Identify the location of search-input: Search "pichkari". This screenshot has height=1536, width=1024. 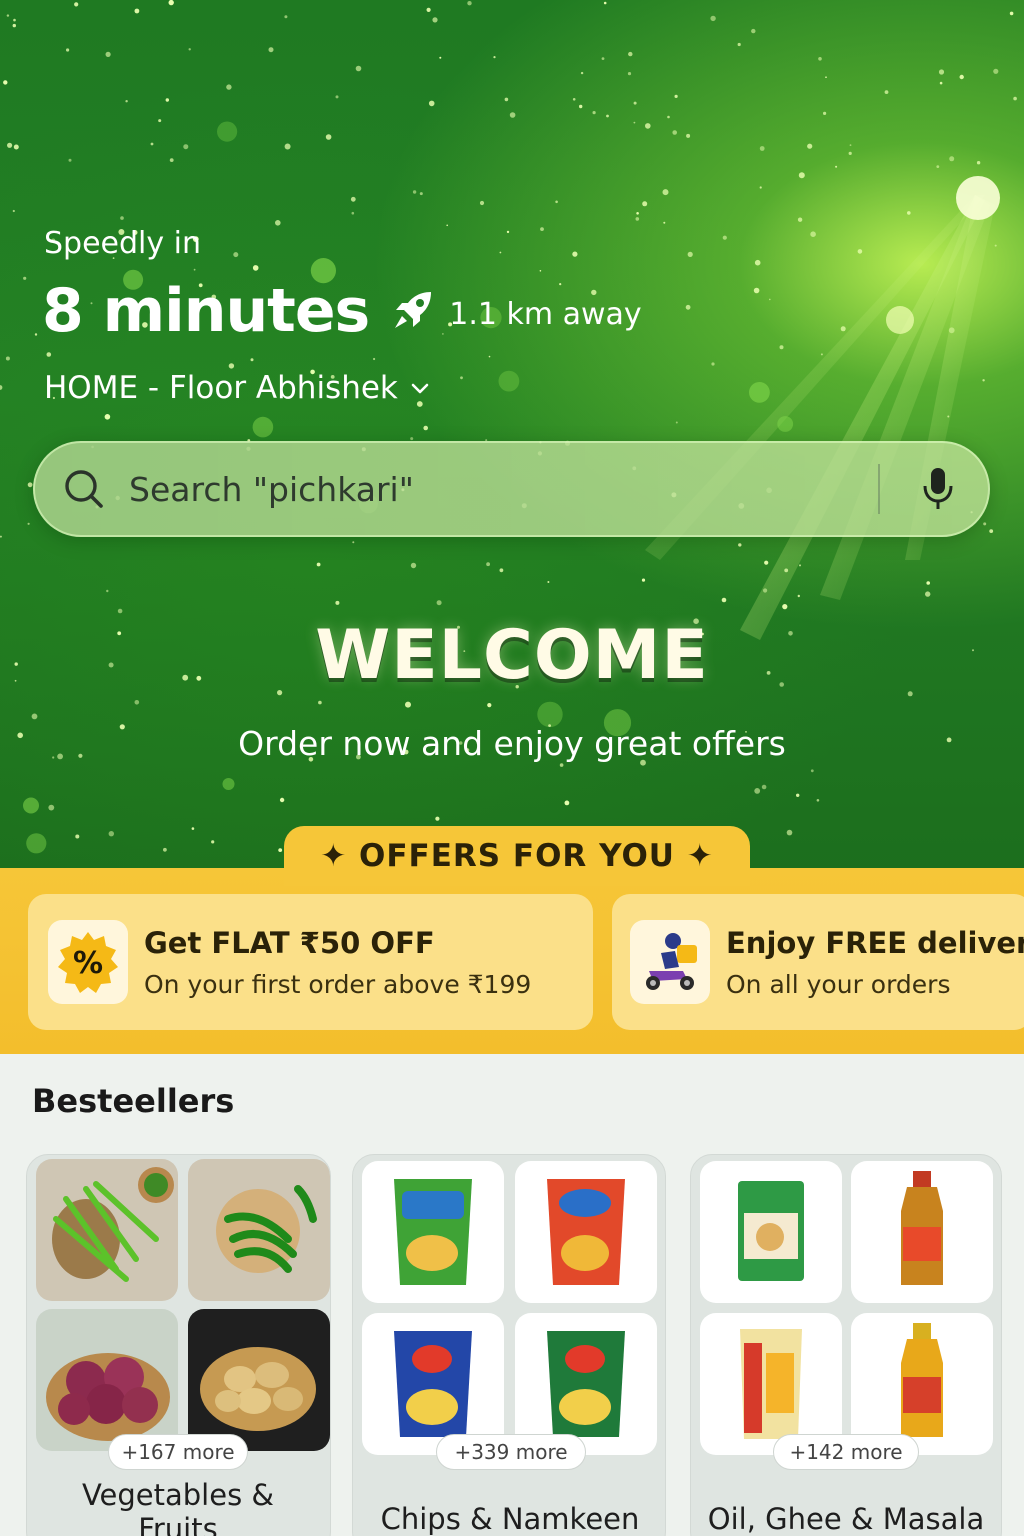
(503, 489).